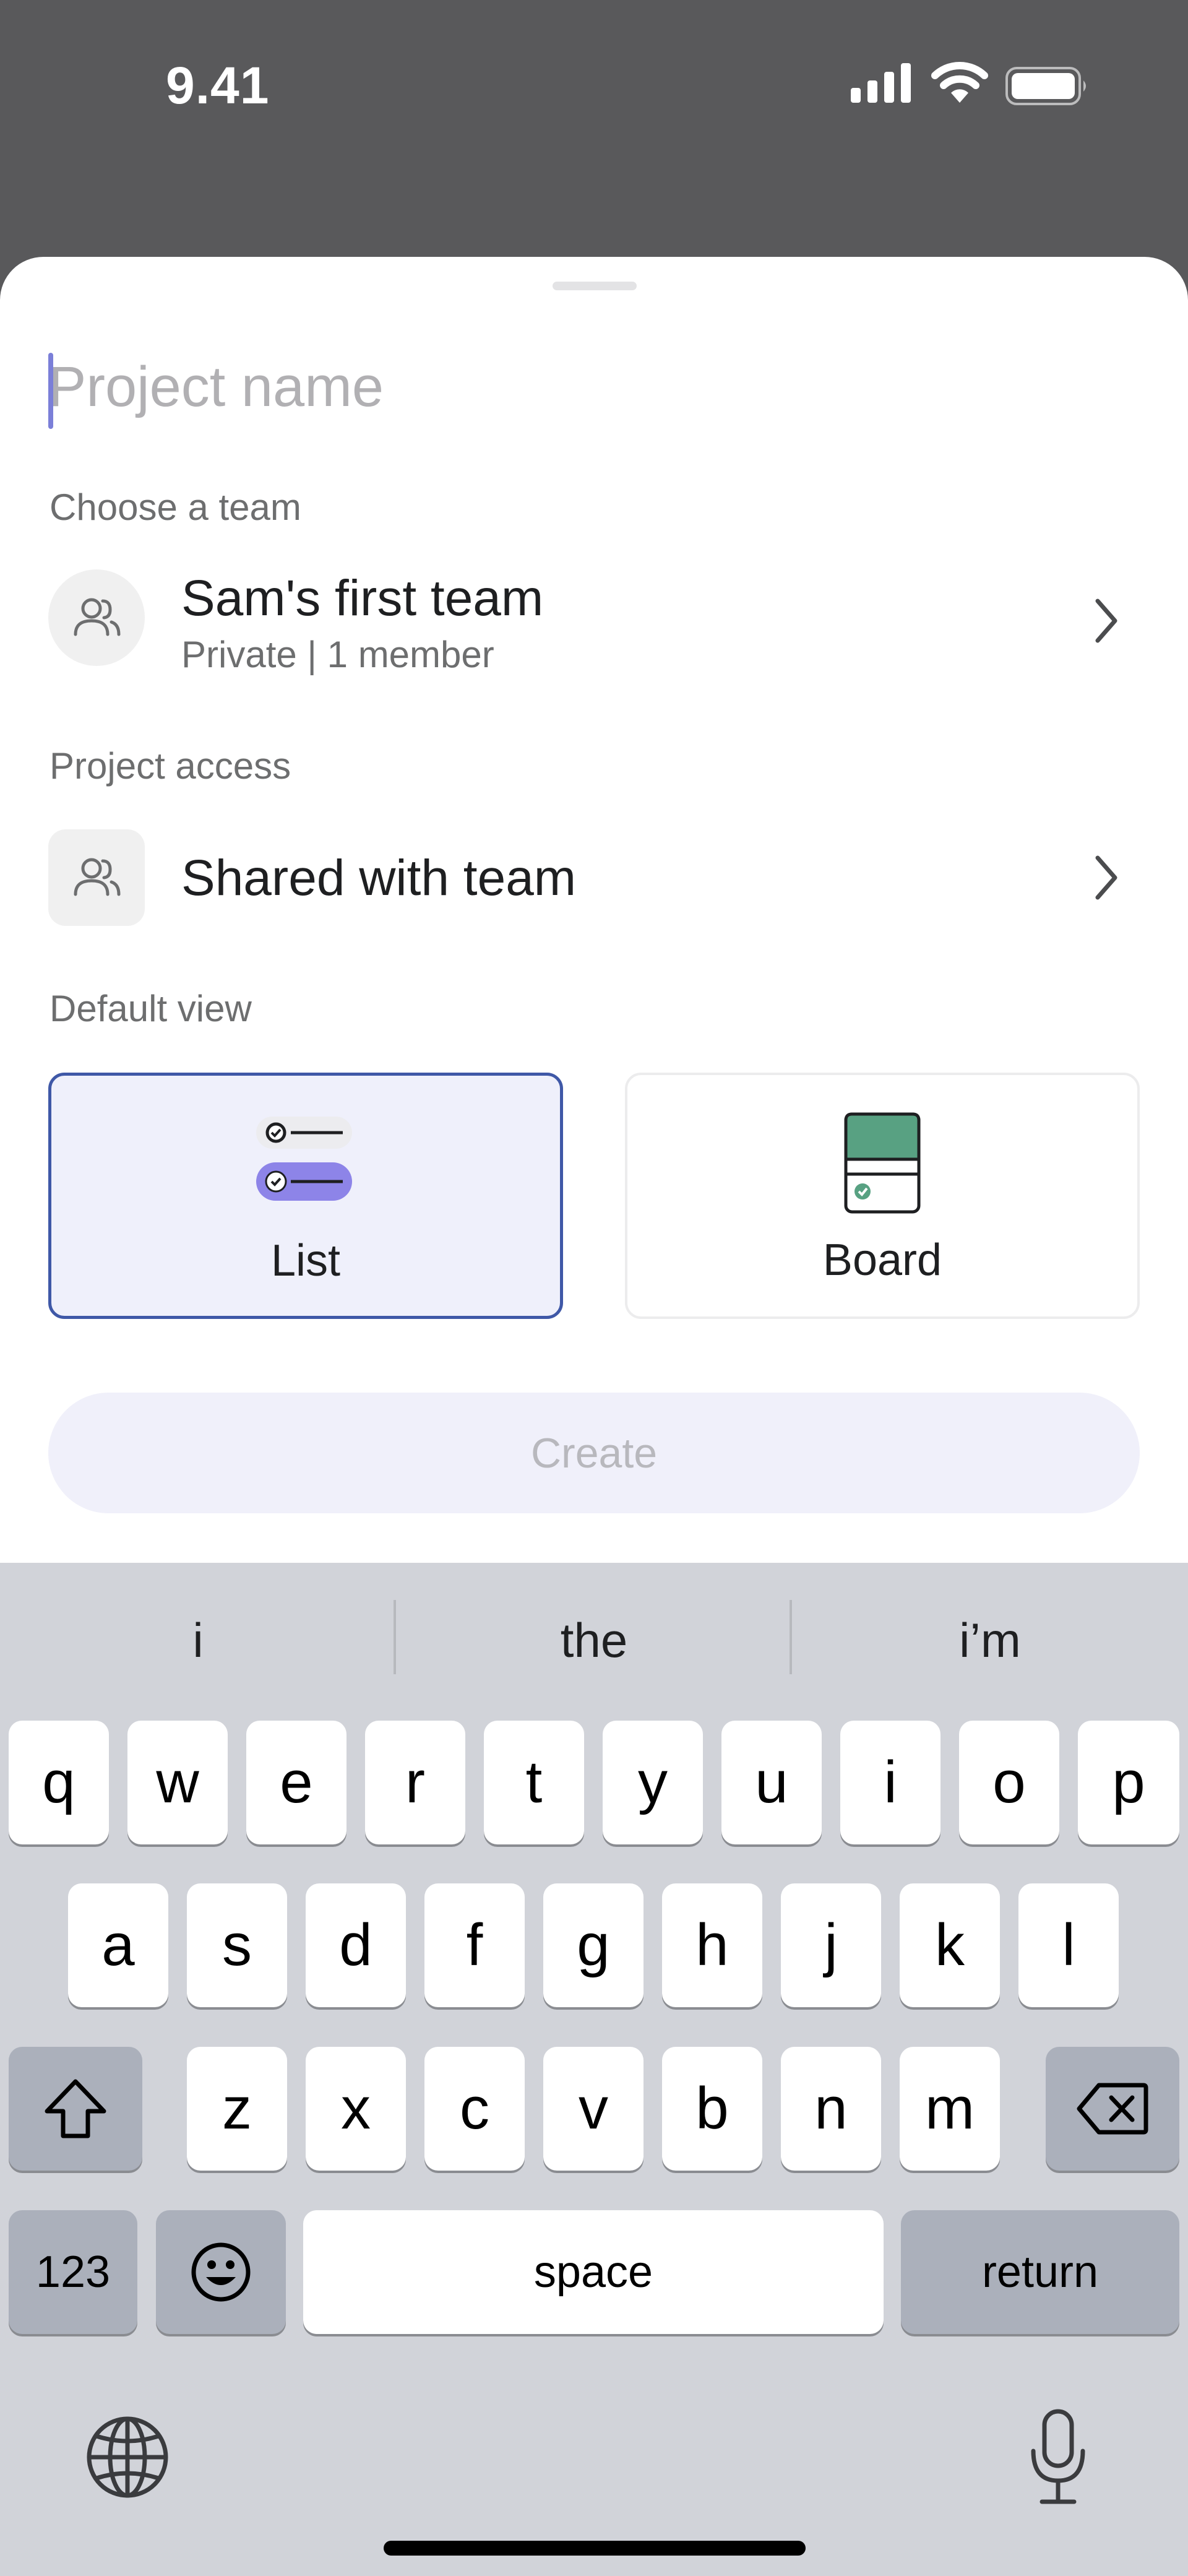 This screenshot has width=1188, height=2576. I want to click on wifi-icon, so click(959, 82).